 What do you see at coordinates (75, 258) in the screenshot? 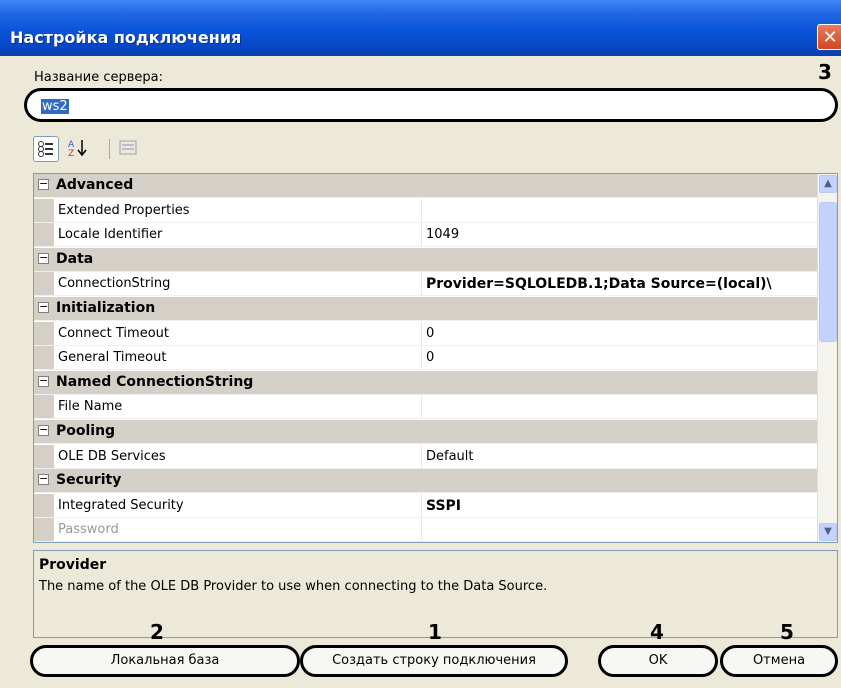
I see `category-label: Data` at bounding box center [75, 258].